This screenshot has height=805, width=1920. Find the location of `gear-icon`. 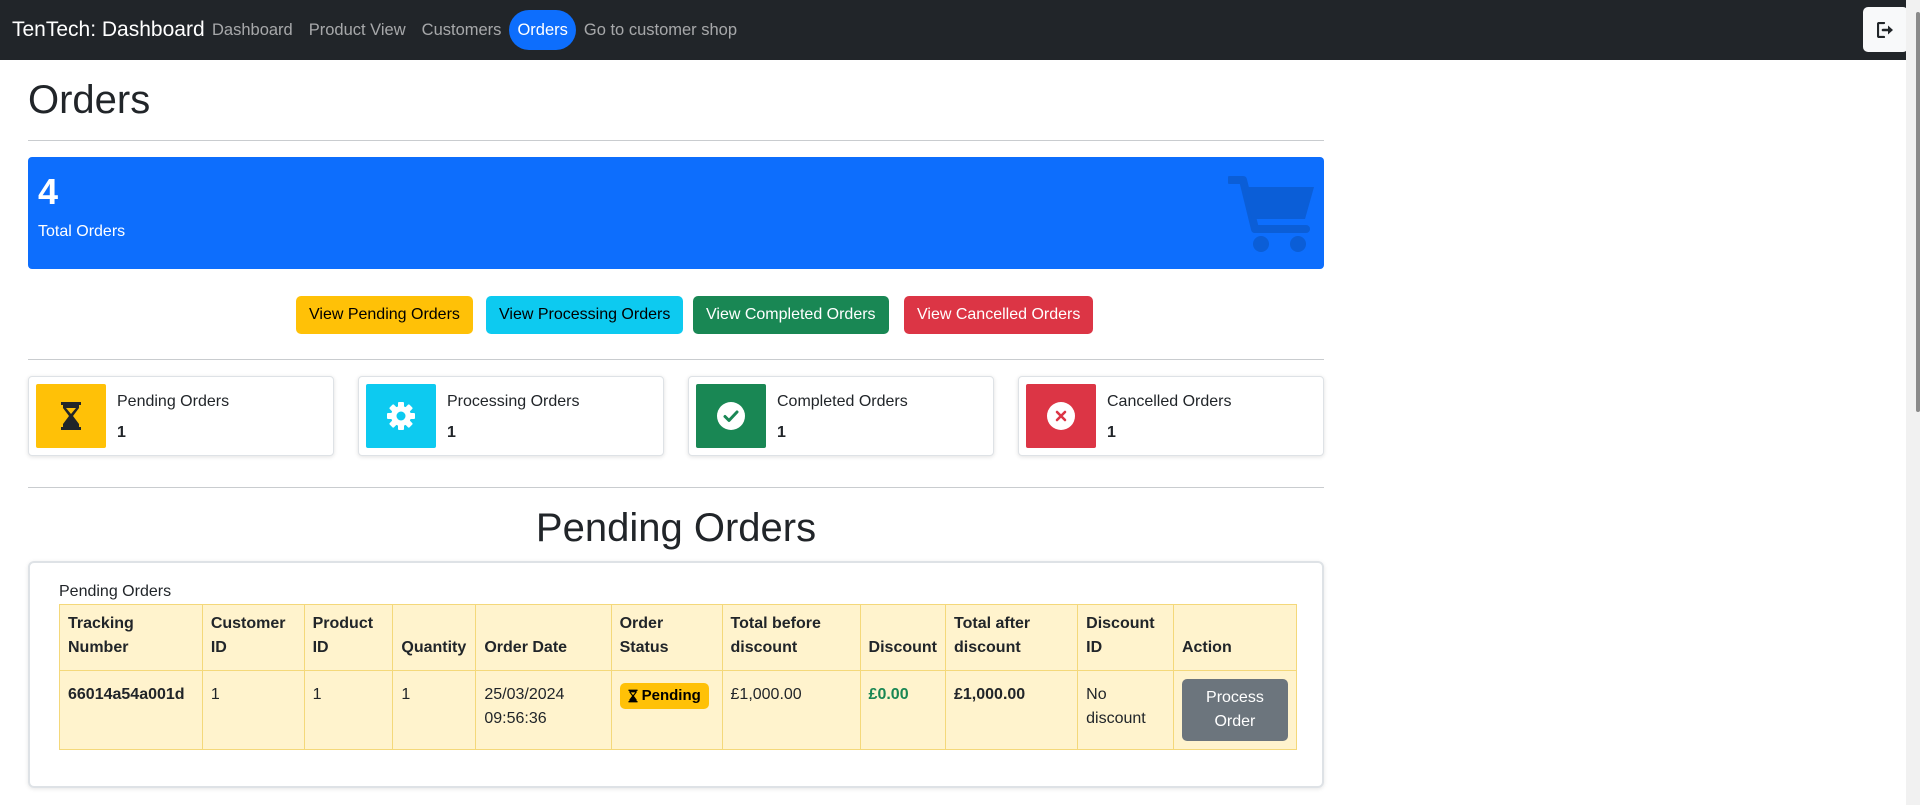

gear-icon is located at coordinates (401, 416).